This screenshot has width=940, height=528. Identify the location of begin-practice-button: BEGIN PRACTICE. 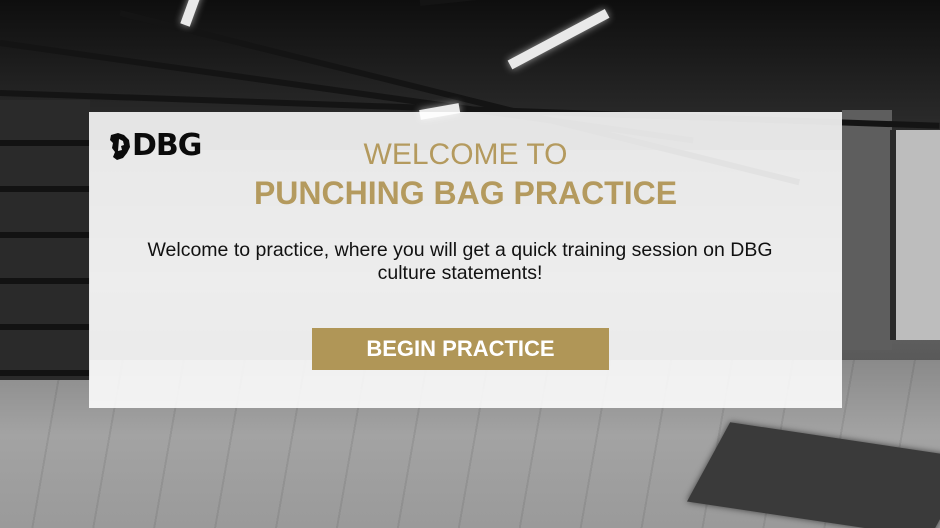
(460, 349).